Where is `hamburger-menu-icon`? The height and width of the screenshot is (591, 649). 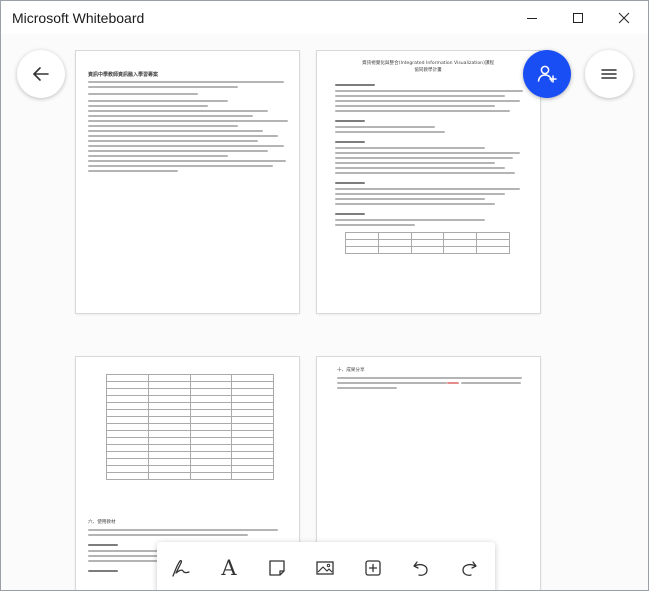 hamburger-menu-icon is located at coordinates (609, 74).